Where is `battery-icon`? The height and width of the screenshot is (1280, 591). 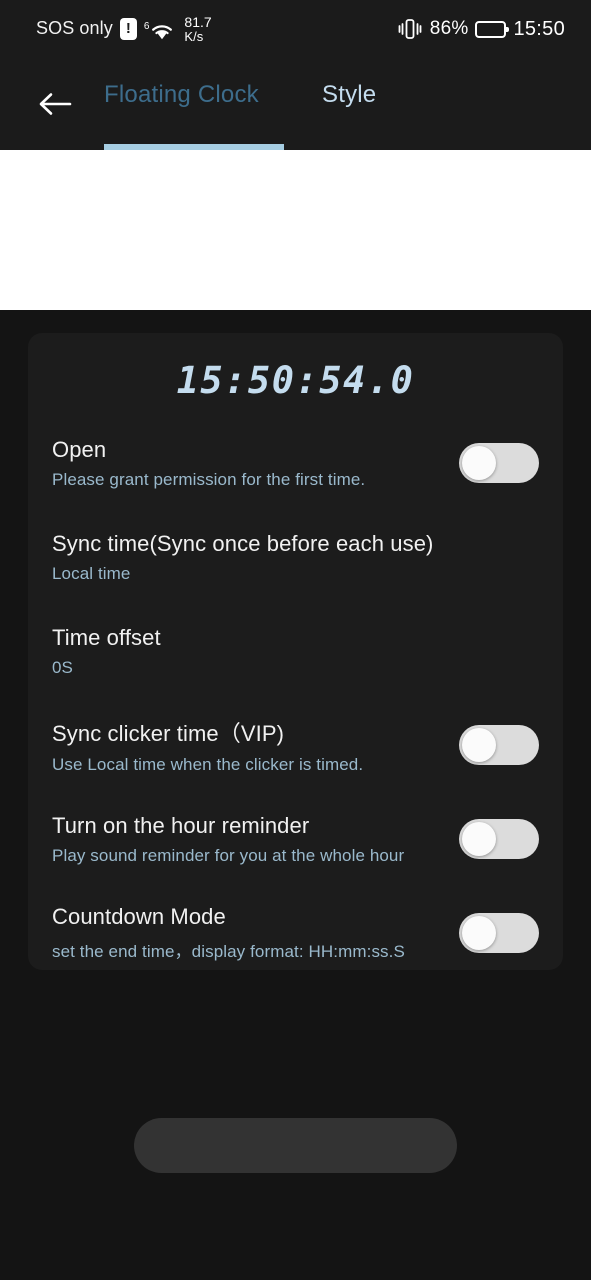
battery-icon is located at coordinates (492, 29).